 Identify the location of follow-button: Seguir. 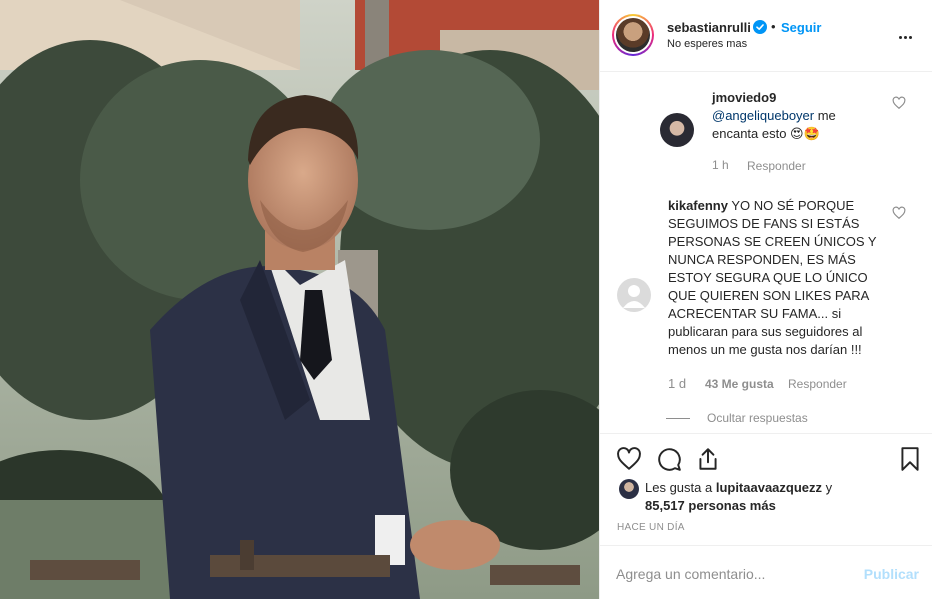
(801, 27).